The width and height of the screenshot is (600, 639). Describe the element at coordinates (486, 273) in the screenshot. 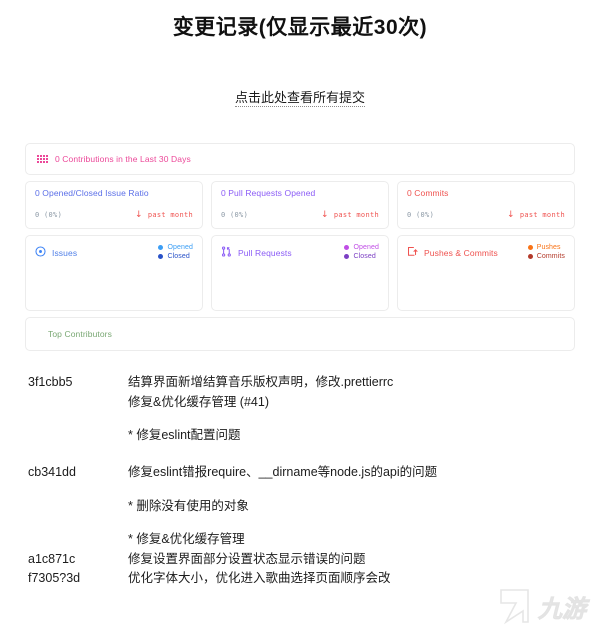

I see `chart-card-pushes-commits: Pushes & Commits Pushes Commits` at that location.